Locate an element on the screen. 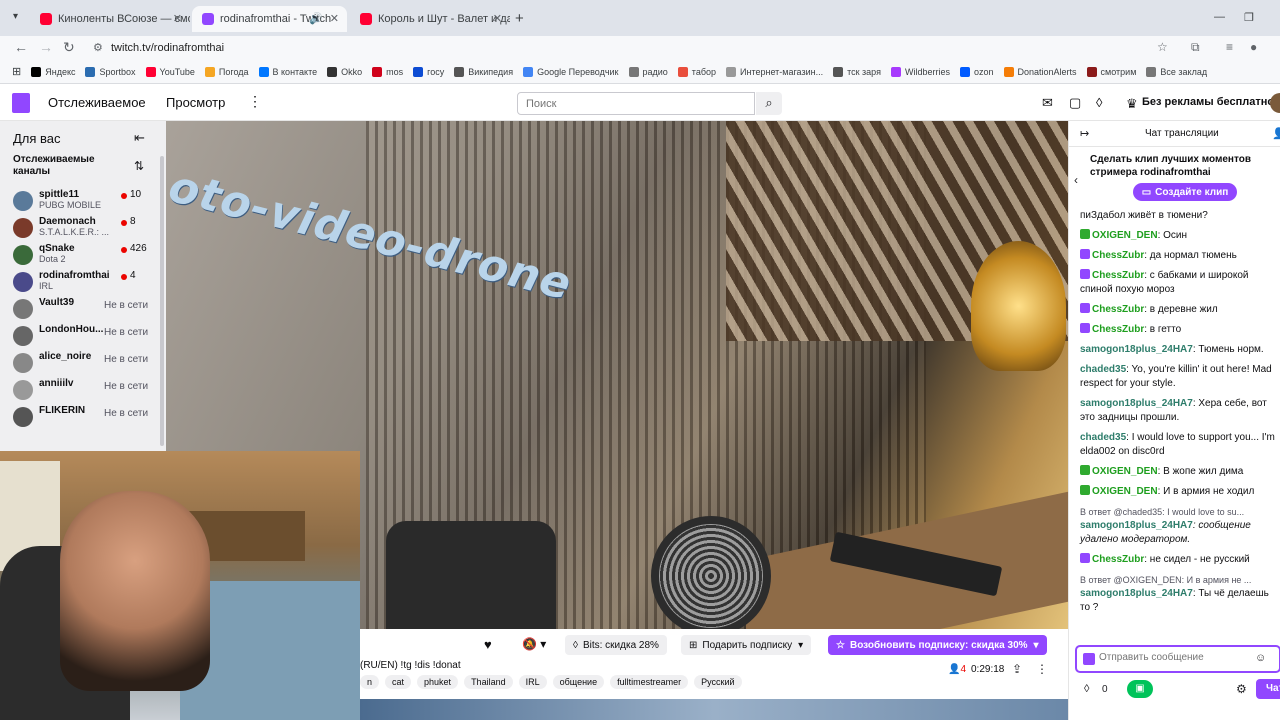  more-vertical-icon: ⋮ is located at coordinates (255, 101).